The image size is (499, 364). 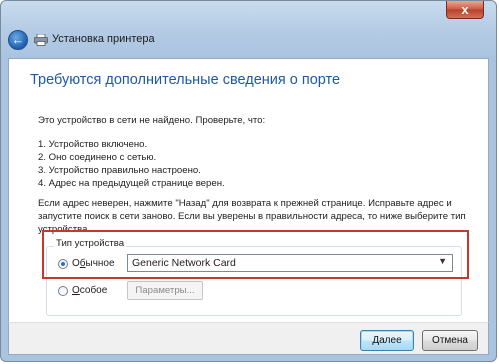 I want to click on chevron-down-icon: ▼, so click(x=442, y=261).